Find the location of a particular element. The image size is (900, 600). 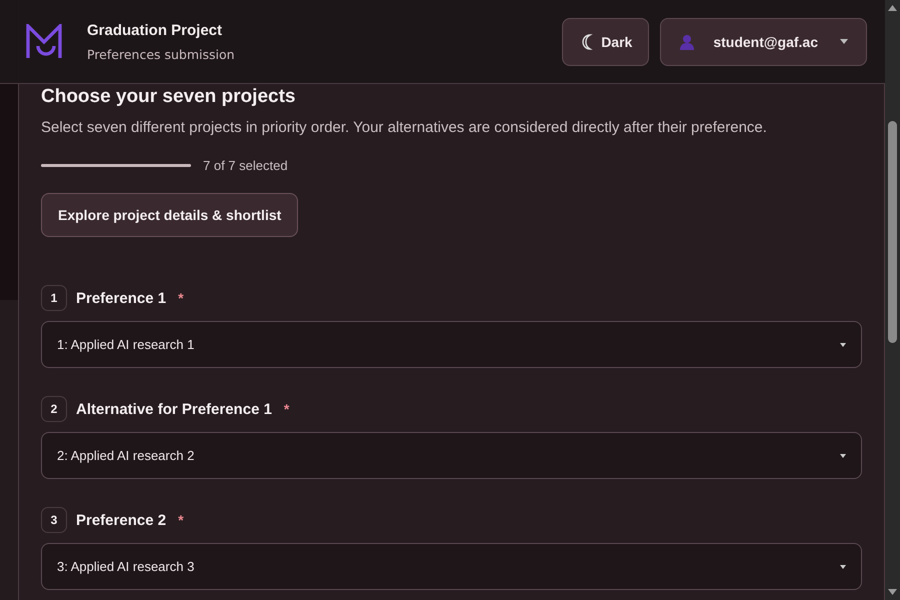

user-icon is located at coordinates (687, 42).